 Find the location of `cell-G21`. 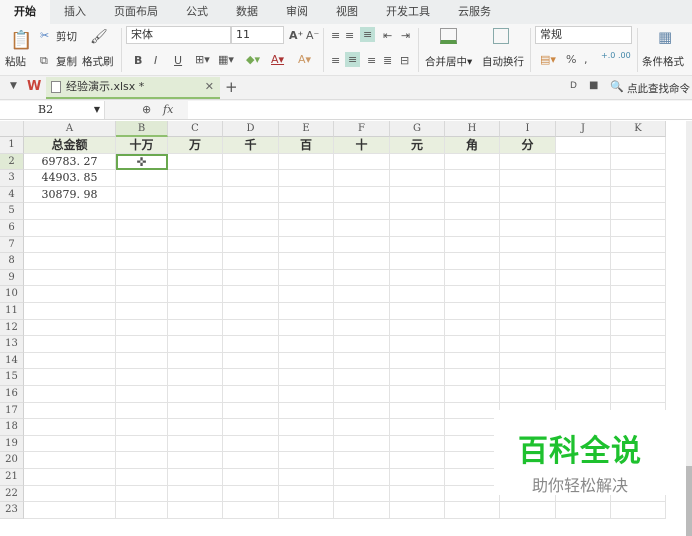

cell-G21 is located at coordinates (417, 477).